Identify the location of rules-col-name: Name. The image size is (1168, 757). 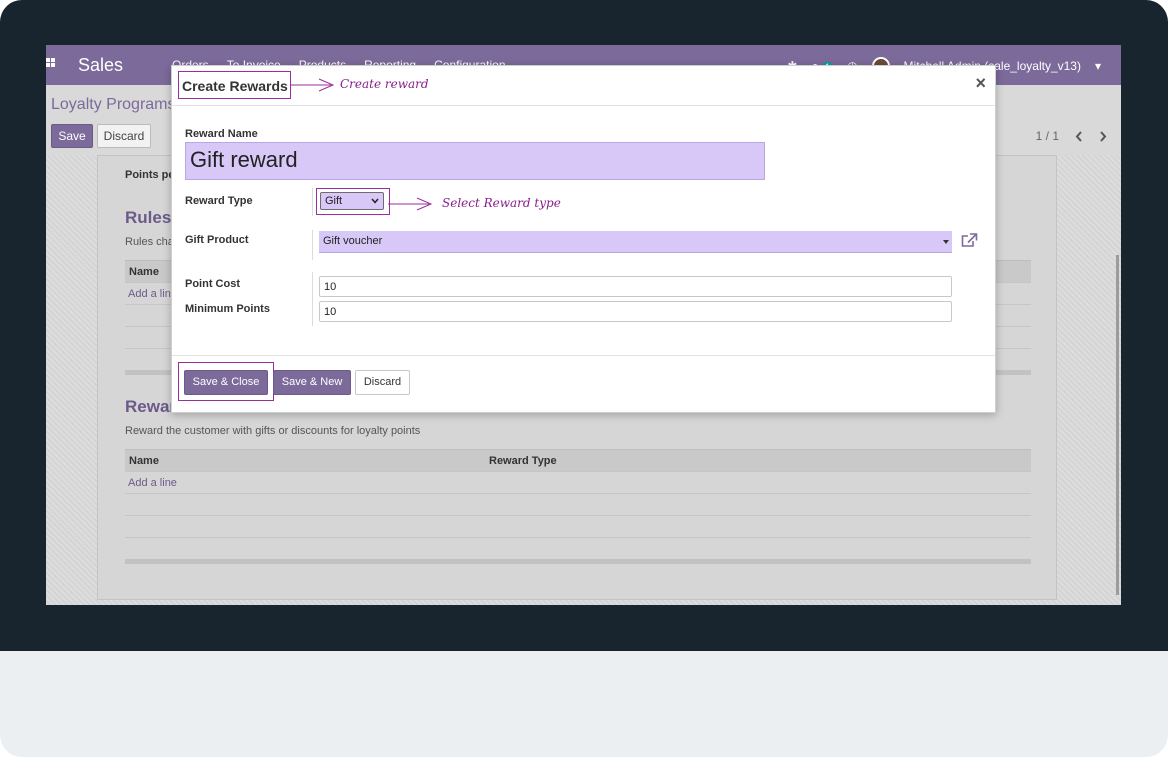
(144, 272).